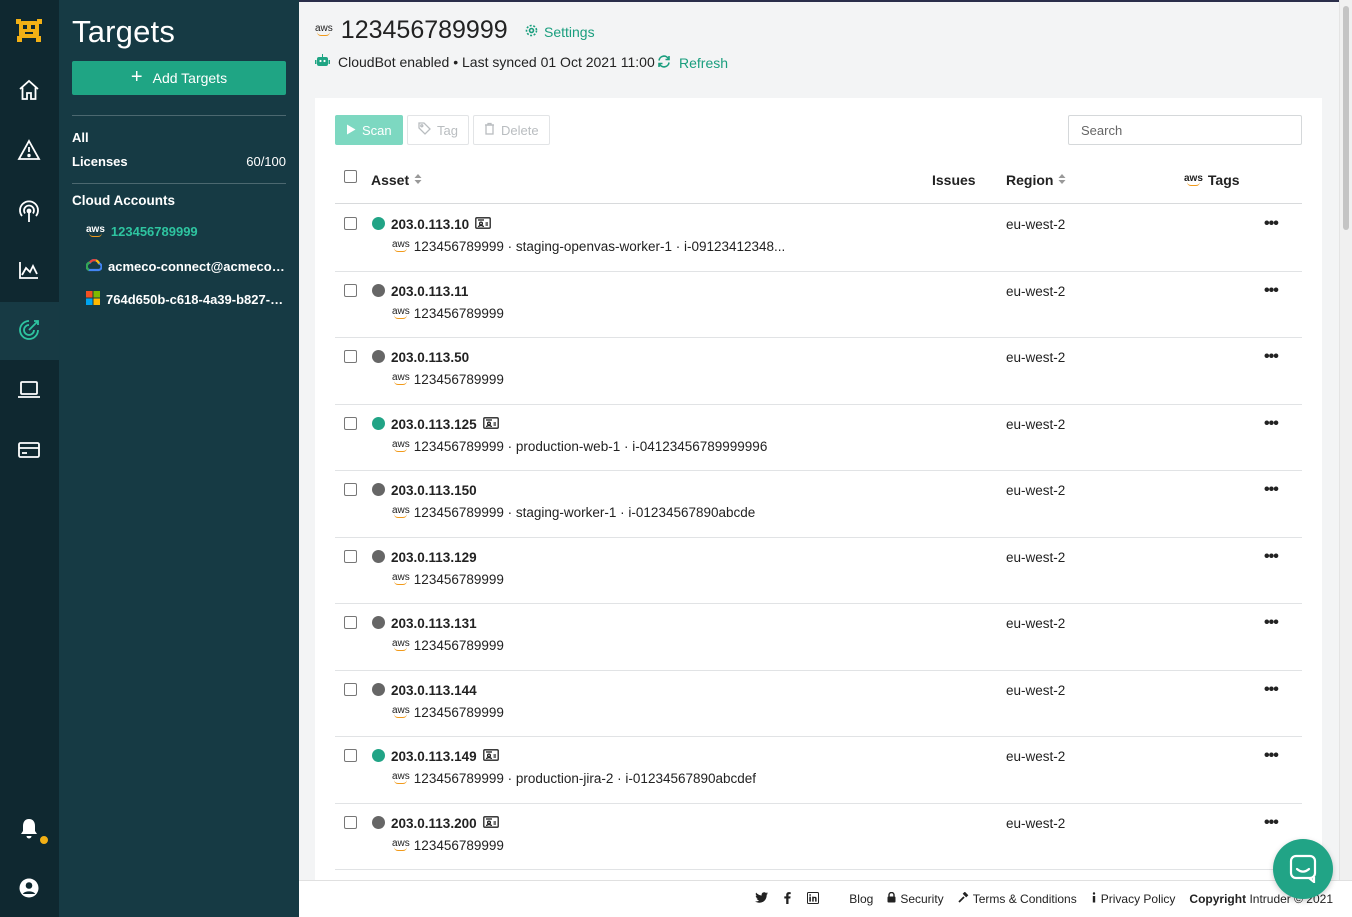 The image size is (1352, 917). I want to click on card-icon, so click(29, 450).